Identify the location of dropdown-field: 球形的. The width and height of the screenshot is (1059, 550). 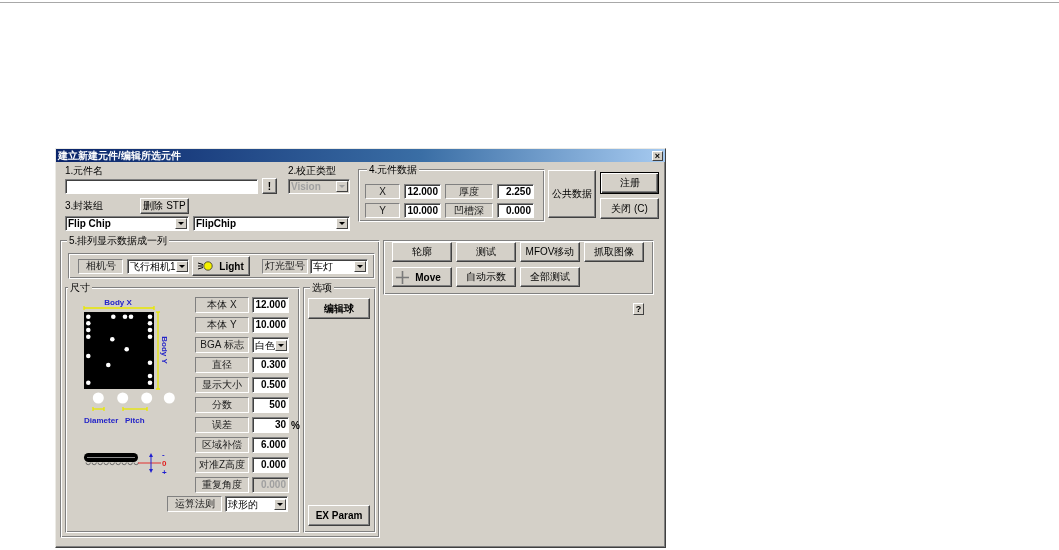
(256, 504).